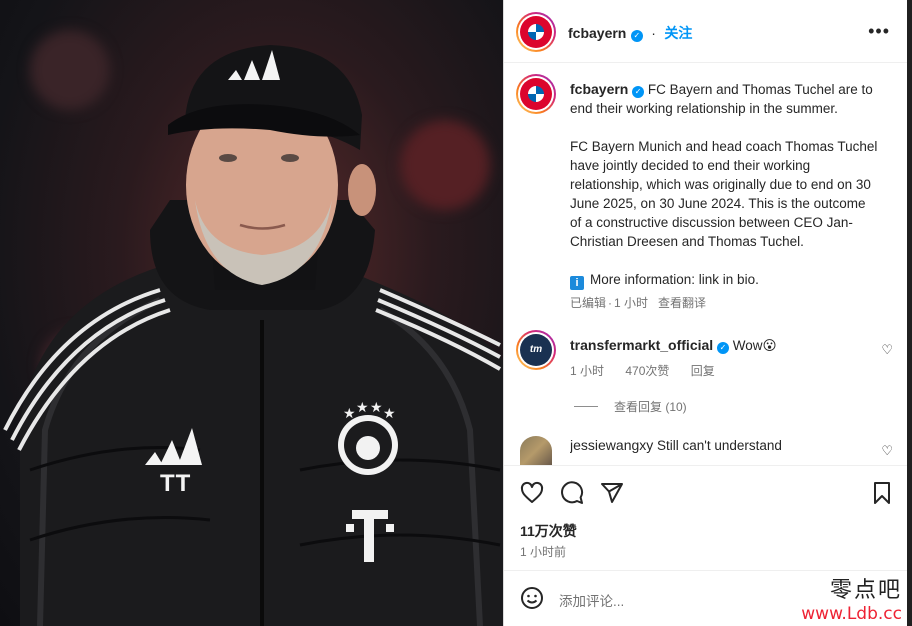 Image resolution: width=912 pixels, height=626 pixels. Describe the element at coordinates (909, 313) in the screenshot. I see `window-edge` at that location.